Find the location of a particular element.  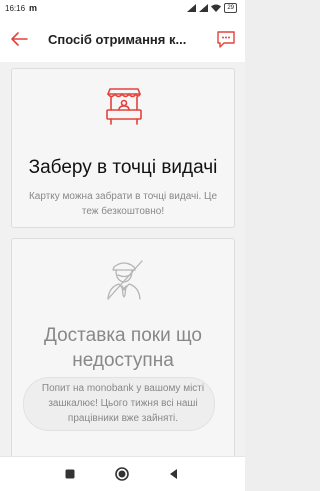

wifi-icon is located at coordinates (216, 8).